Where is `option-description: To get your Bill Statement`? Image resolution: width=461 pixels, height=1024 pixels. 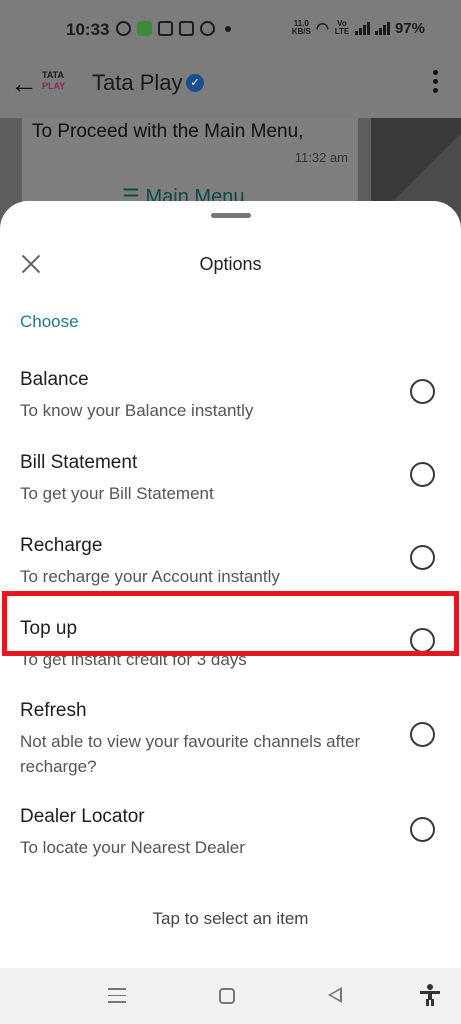
option-description: To get your Bill Statement is located at coordinates (117, 493).